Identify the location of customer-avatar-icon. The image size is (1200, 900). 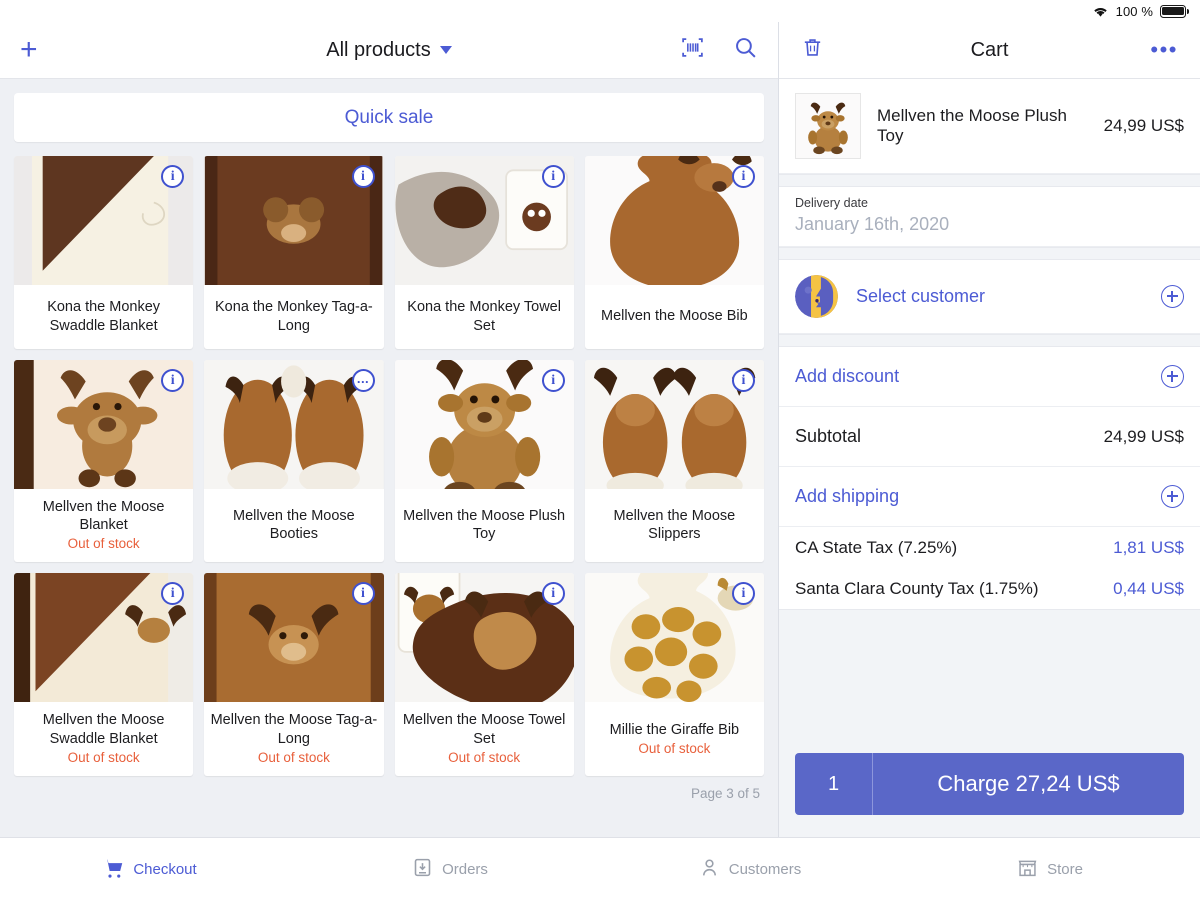
(816, 296).